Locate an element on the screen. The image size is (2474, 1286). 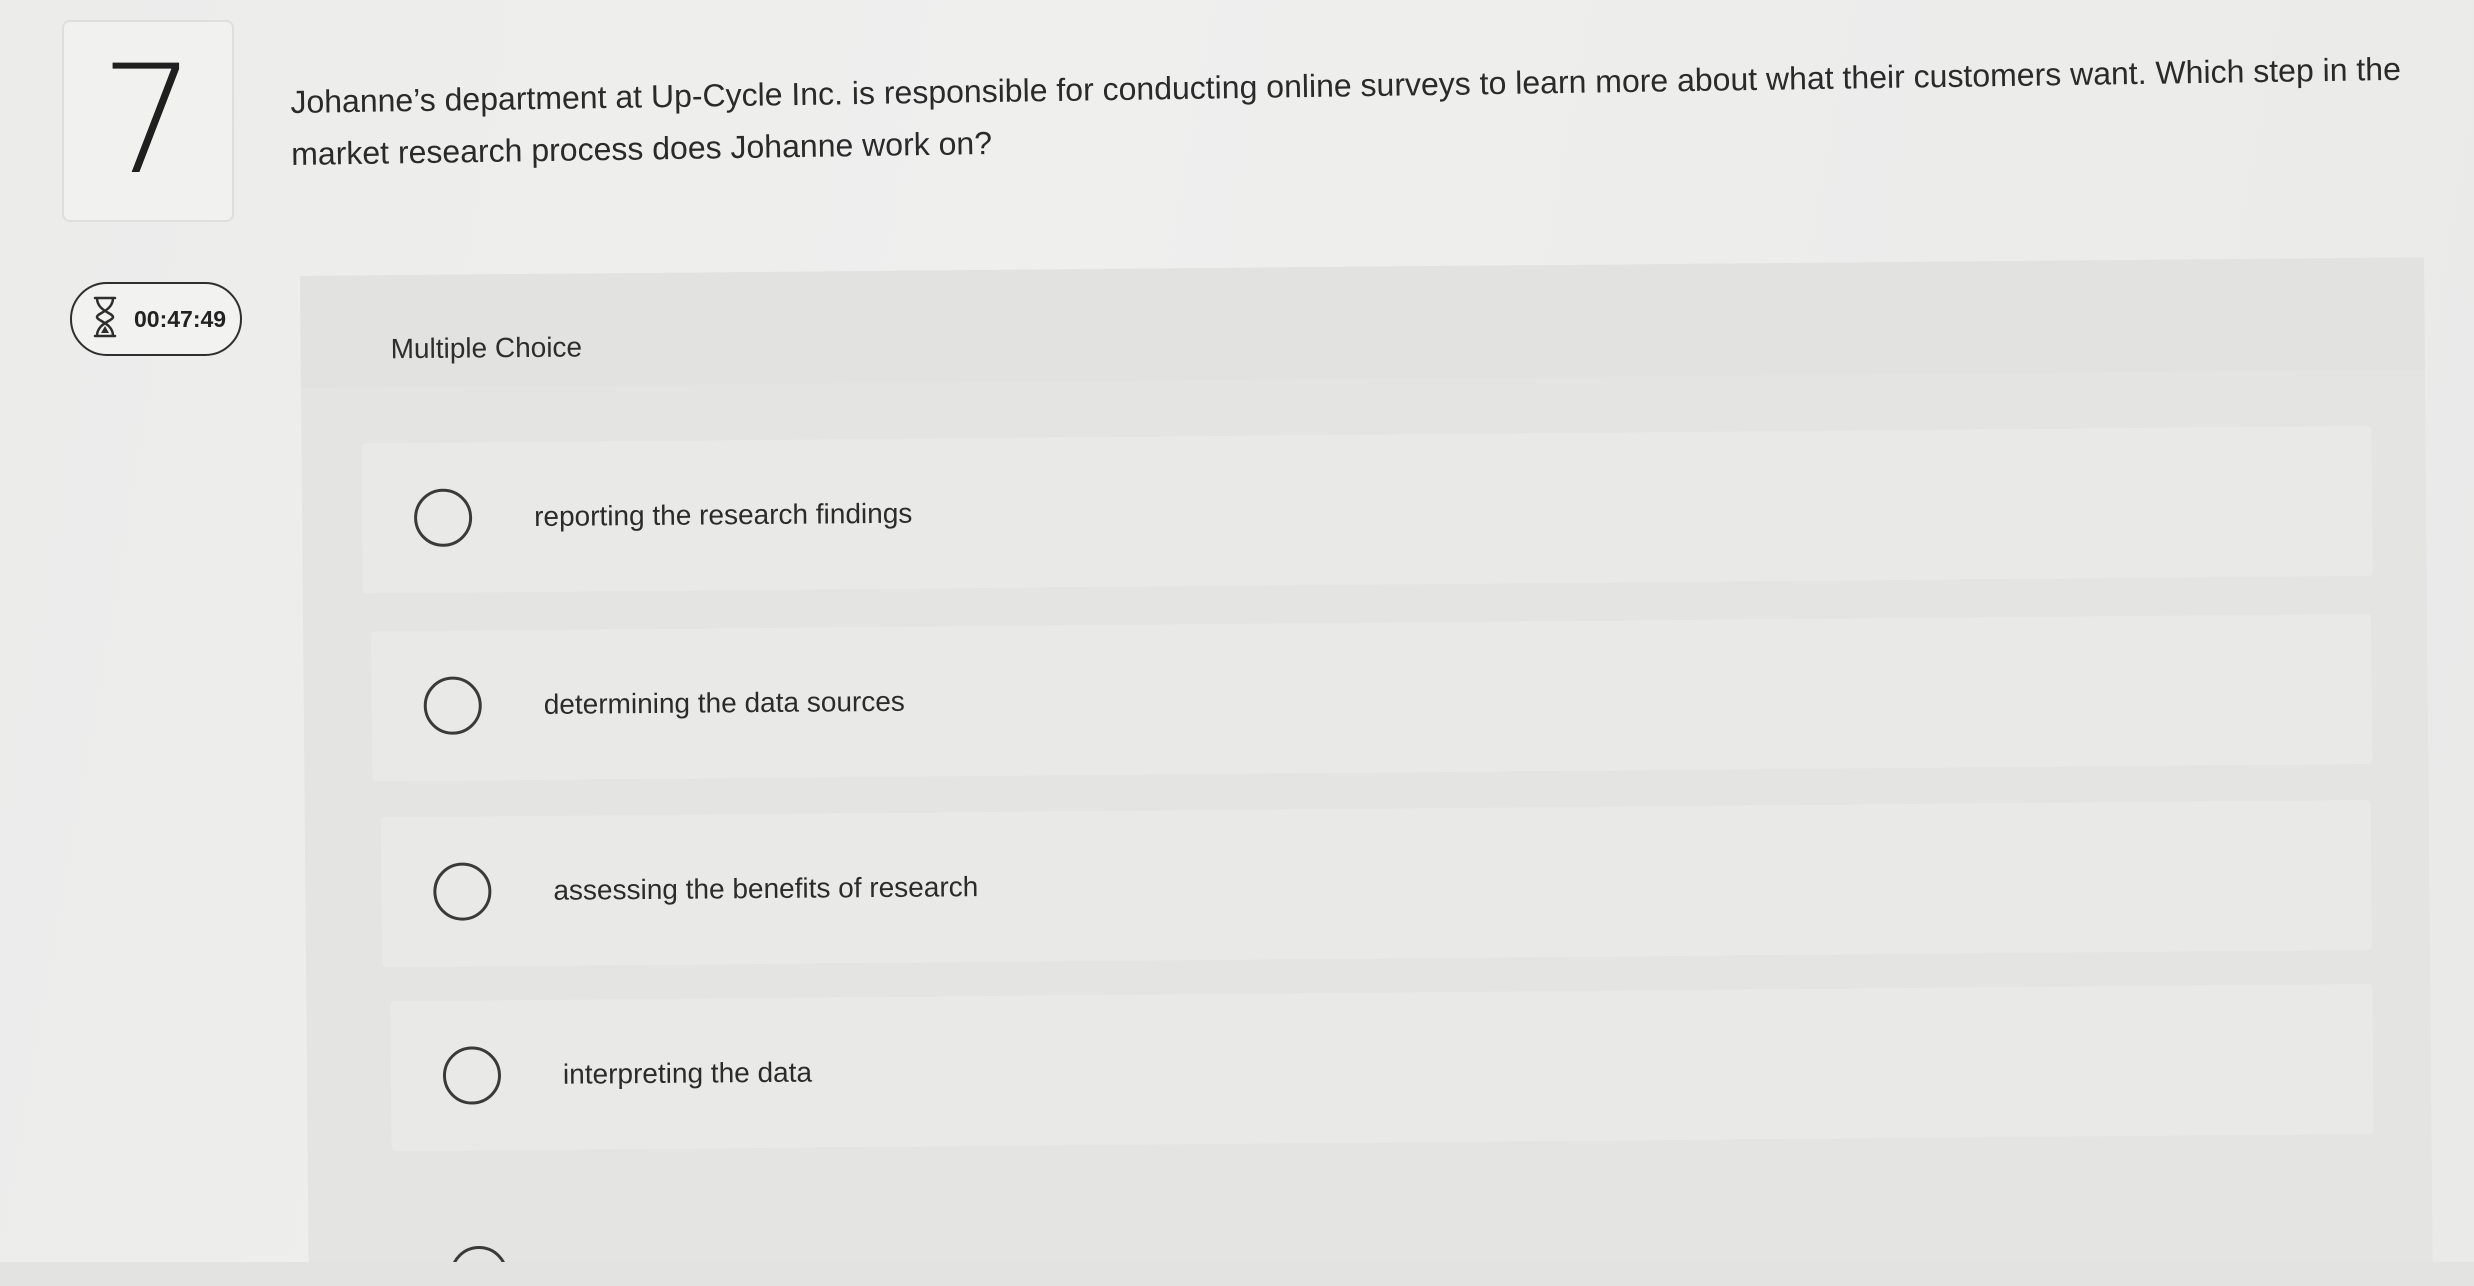
answer-option-4: interpreting the data is located at coordinates (1382, 1067).